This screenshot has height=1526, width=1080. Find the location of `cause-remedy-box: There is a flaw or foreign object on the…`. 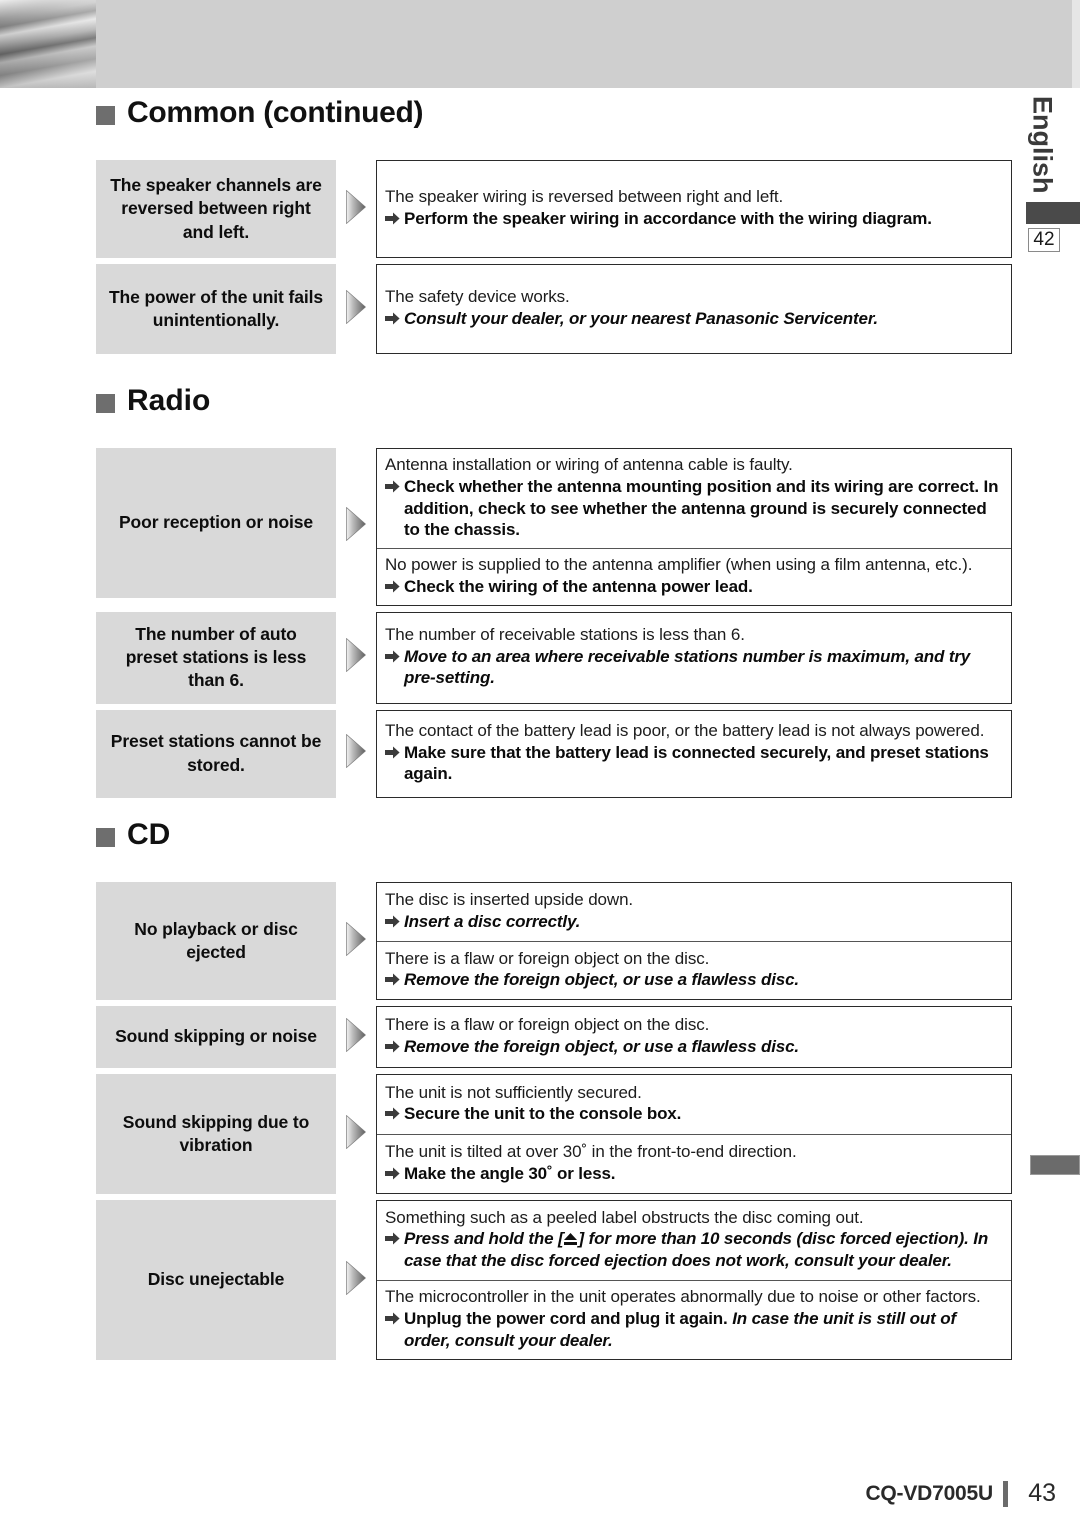

cause-remedy-box: There is a flaw or foreign object on the… is located at coordinates (694, 1037).